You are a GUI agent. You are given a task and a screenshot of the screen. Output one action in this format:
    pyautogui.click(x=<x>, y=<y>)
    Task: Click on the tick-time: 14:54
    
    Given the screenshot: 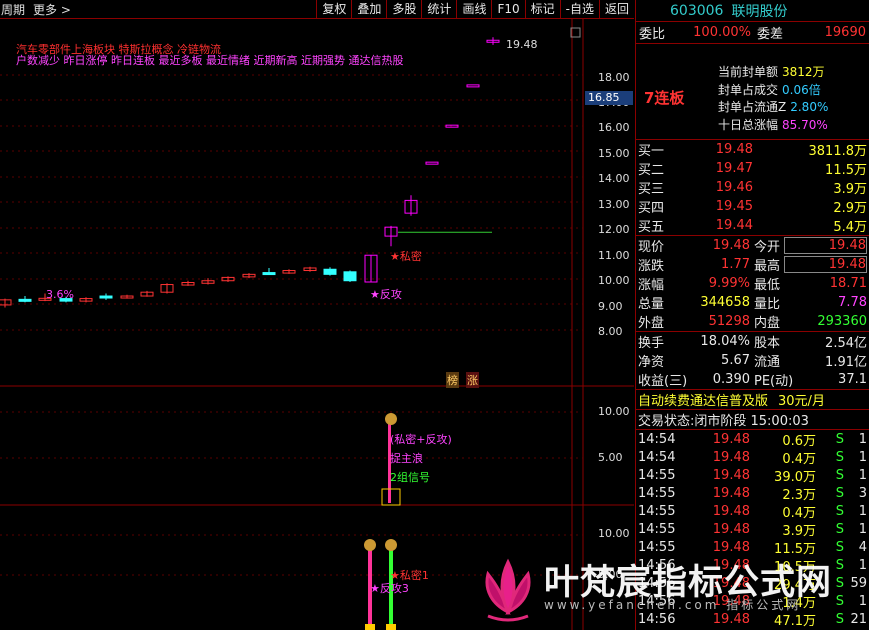 What is the action you would take?
    pyautogui.click(x=657, y=457)
    